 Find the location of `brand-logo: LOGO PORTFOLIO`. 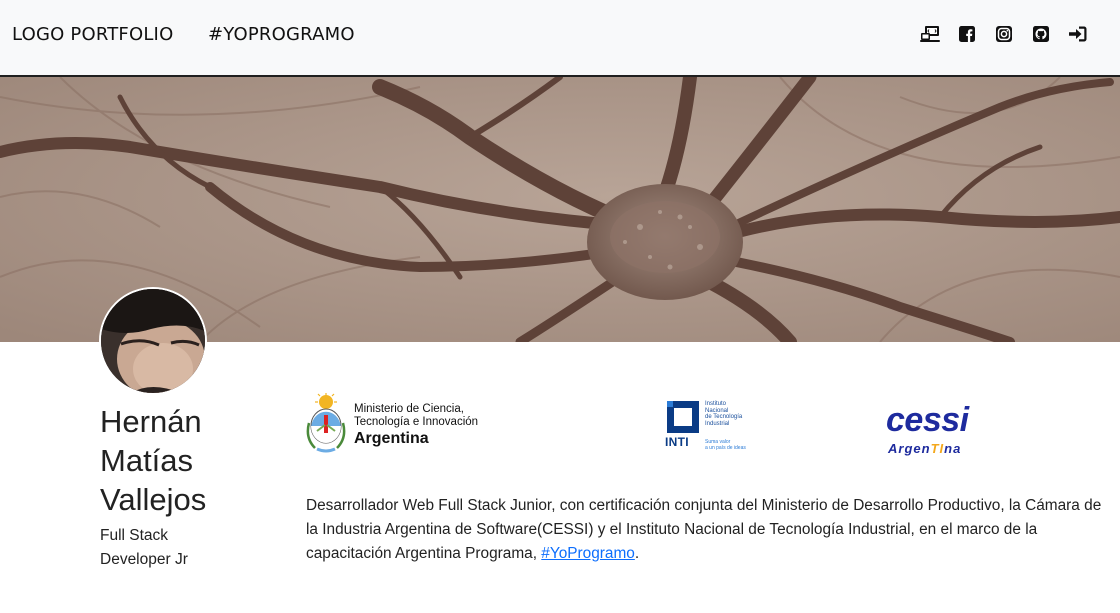

brand-logo: LOGO PORTFOLIO is located at coordinates (92, 34).